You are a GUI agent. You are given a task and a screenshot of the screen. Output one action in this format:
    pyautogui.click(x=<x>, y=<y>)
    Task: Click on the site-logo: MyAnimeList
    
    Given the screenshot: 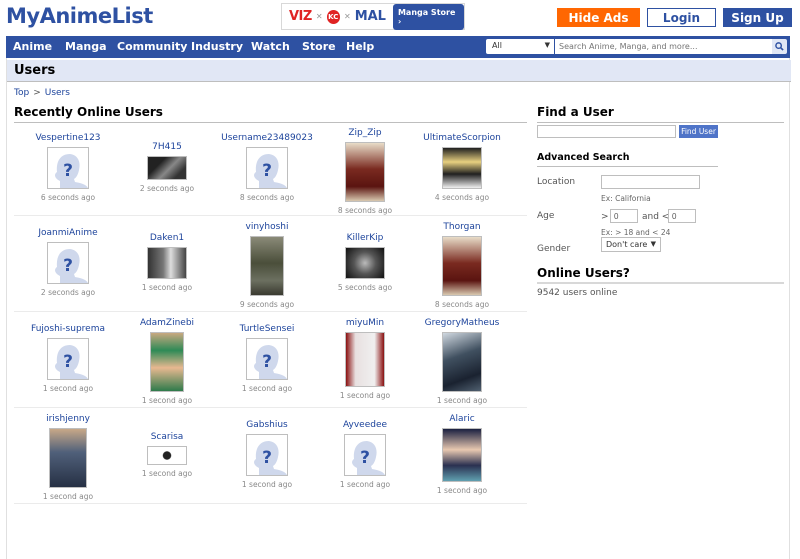 What is the action you would take?
    pyautogui.click(x=79, y=16)
    